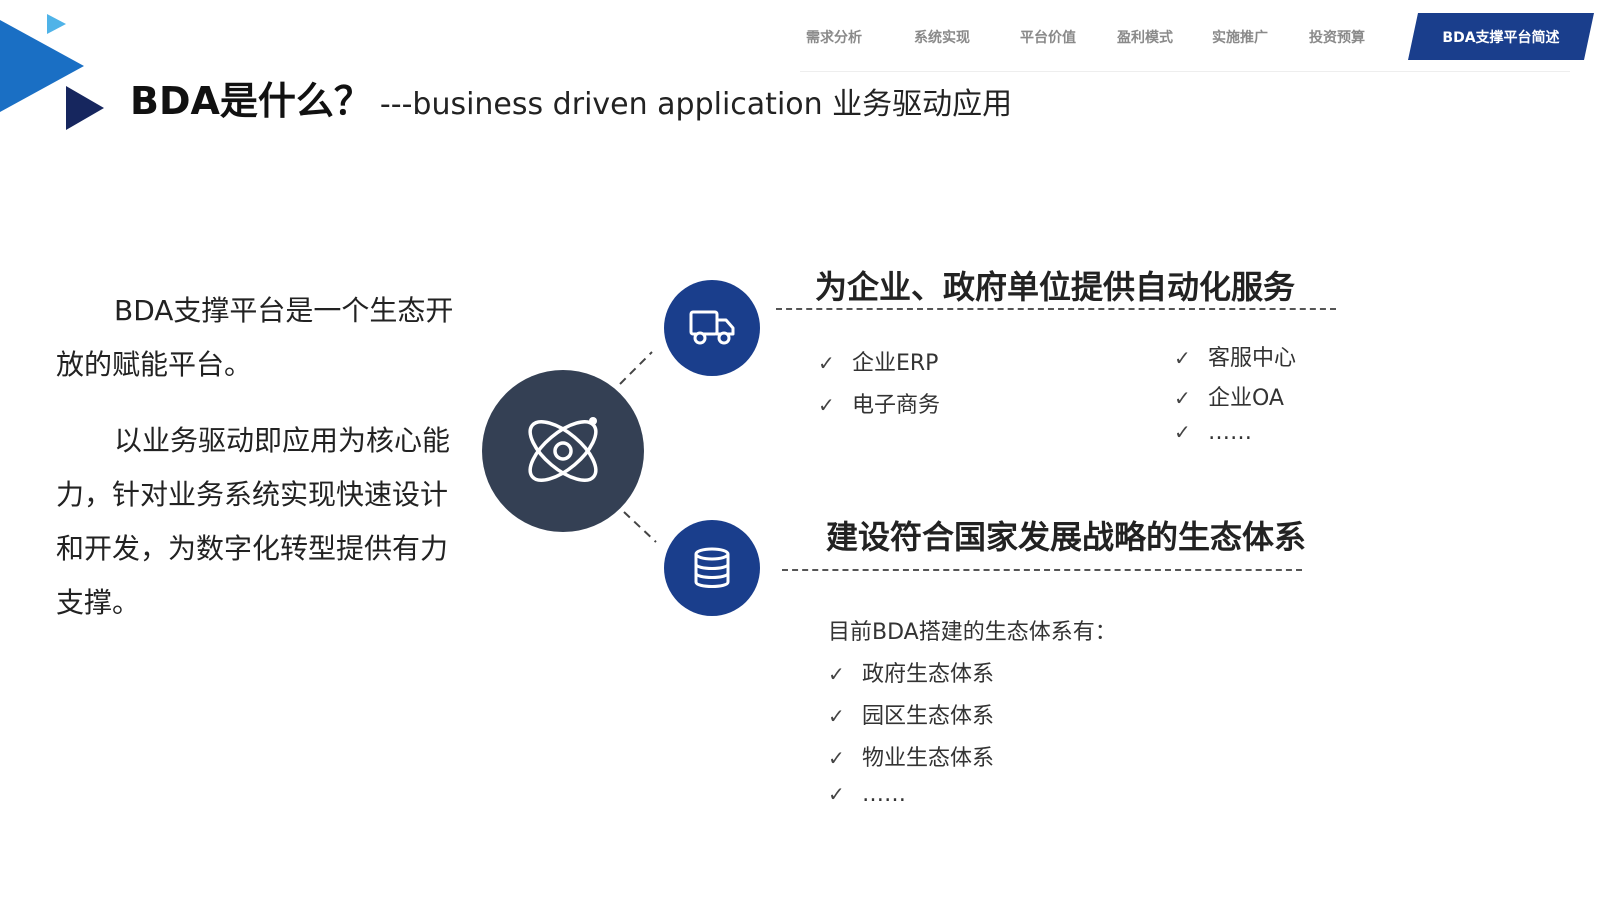 The height and width of the screenshot is (900, 1600). Describe the element at coordinates (1235, 358) in the screenshot. I see `list-item: ✓ 客服中心` at that location.